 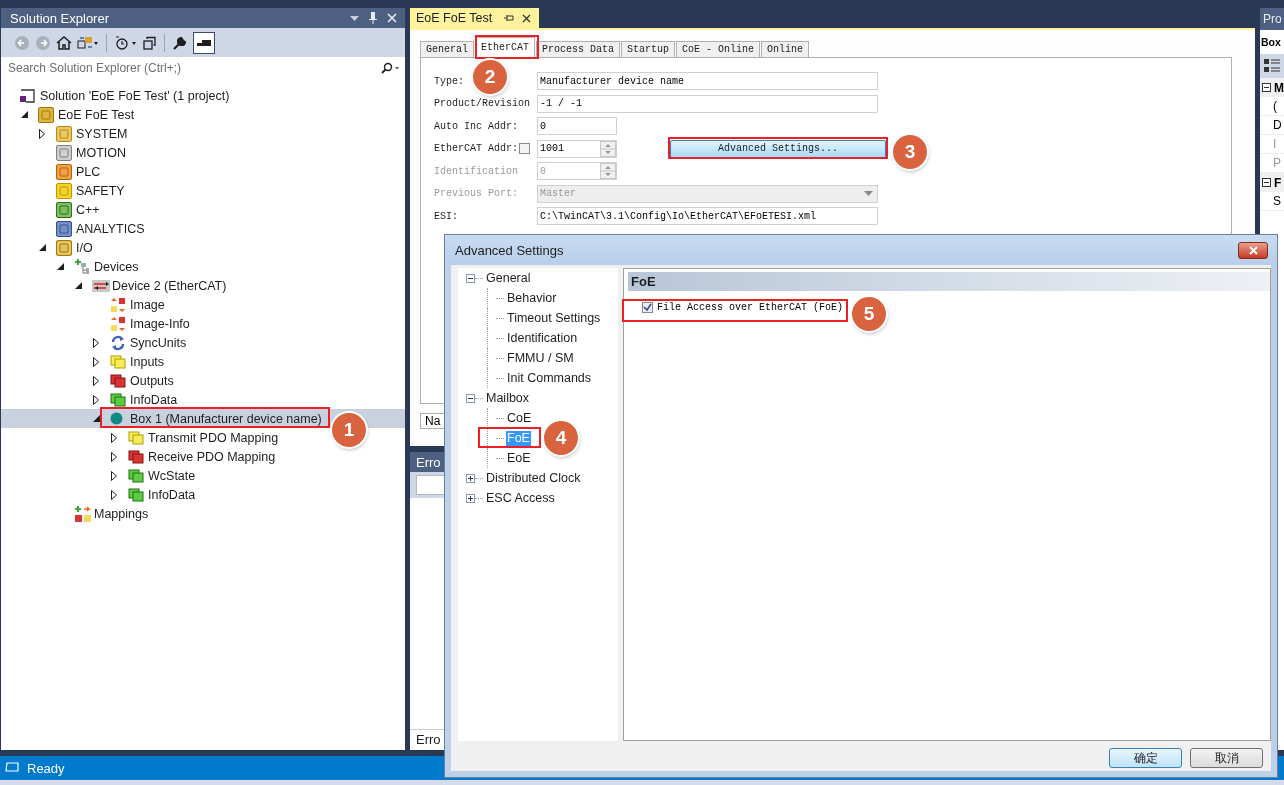 I want to click on close-button, so click(x=1253, y=250).